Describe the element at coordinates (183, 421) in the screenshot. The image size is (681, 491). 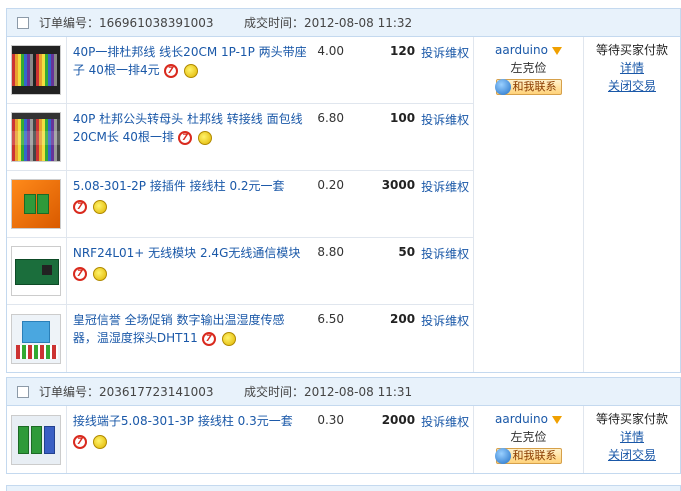
I see `product-title-link: 接线端子5.08-301-3P 接线柱 0.3元一套` at that location.